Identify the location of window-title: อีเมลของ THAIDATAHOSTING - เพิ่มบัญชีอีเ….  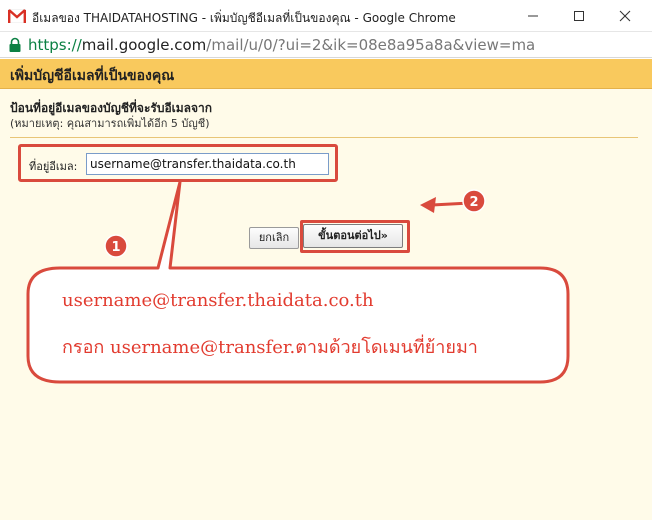
(244, 18).